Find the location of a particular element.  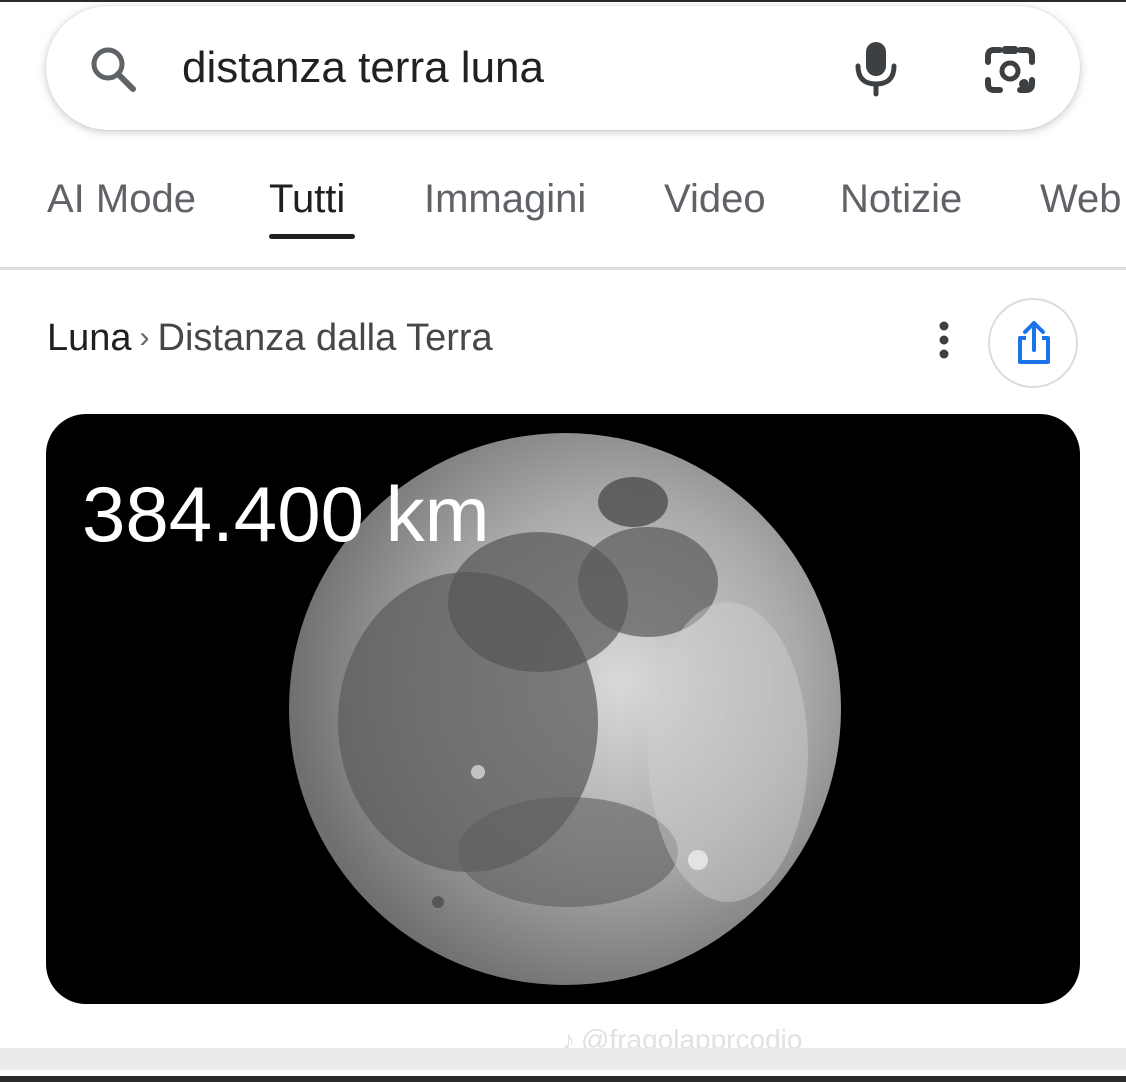

share-button is located at coordinates (1033, 343).